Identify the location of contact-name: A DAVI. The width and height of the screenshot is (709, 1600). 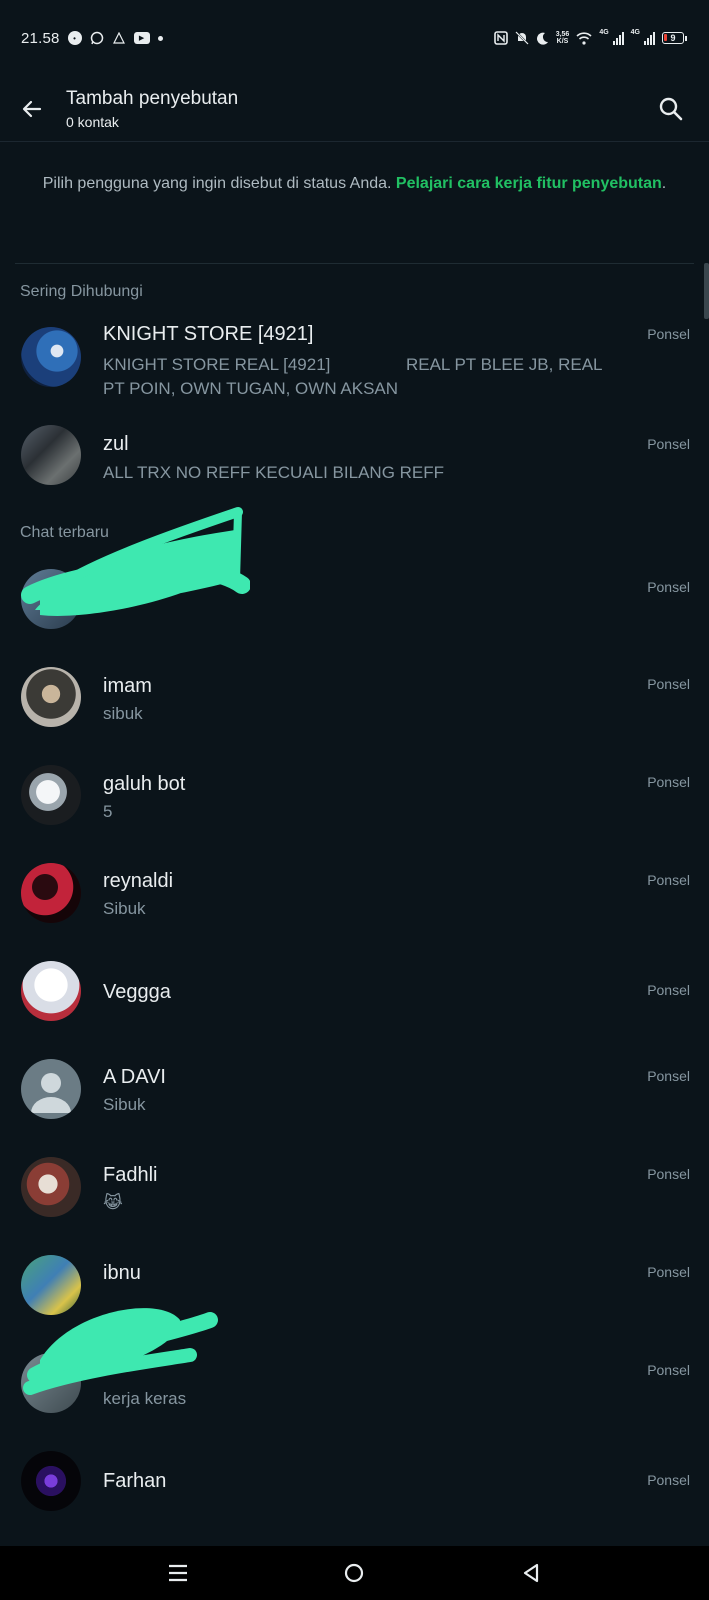
(134, 1077).